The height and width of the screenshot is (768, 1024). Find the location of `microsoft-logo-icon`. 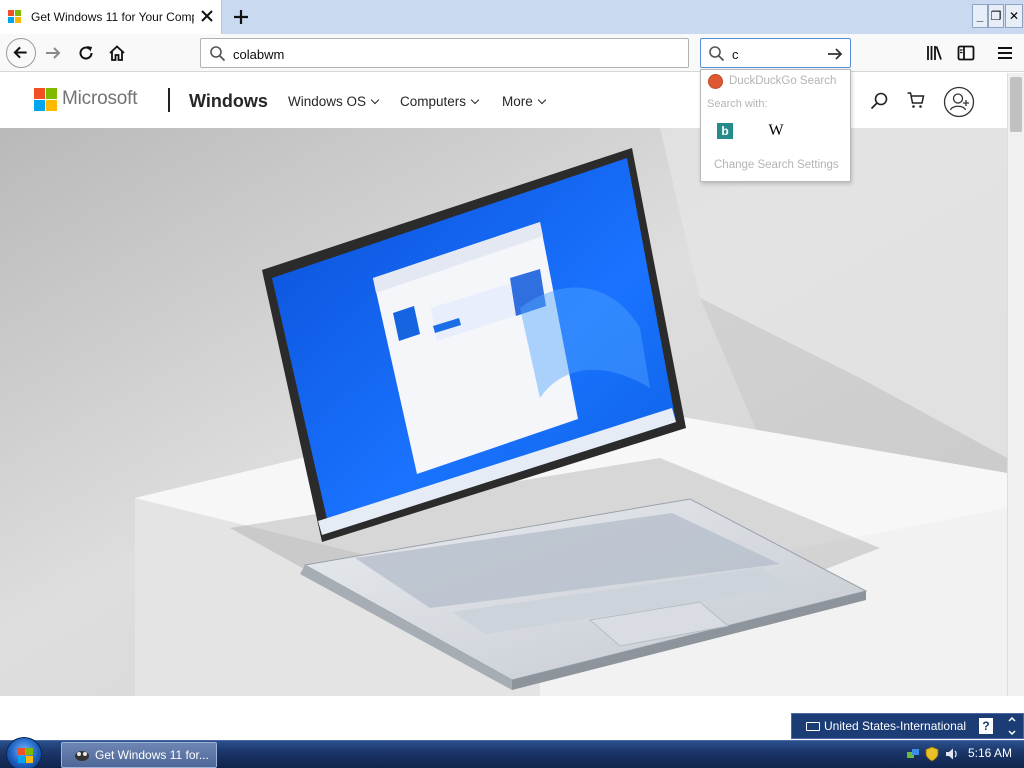

microsoft-logo-icon is located at coordinates (46, 100).